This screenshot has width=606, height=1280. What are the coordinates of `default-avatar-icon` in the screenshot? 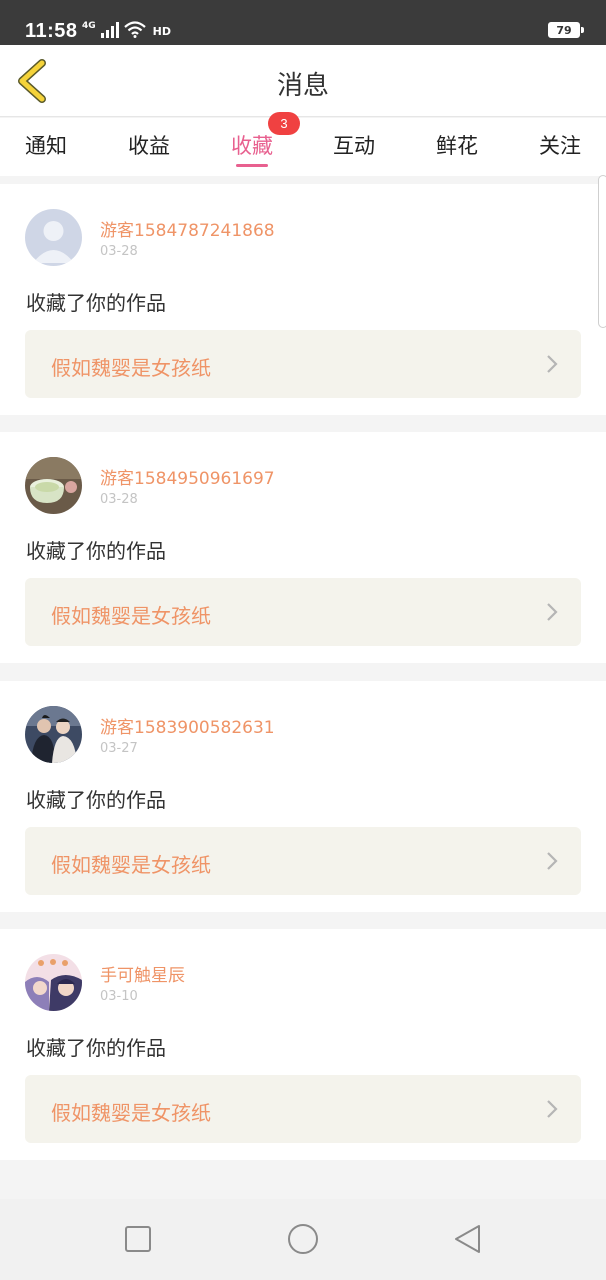 It's located at (53, 237).